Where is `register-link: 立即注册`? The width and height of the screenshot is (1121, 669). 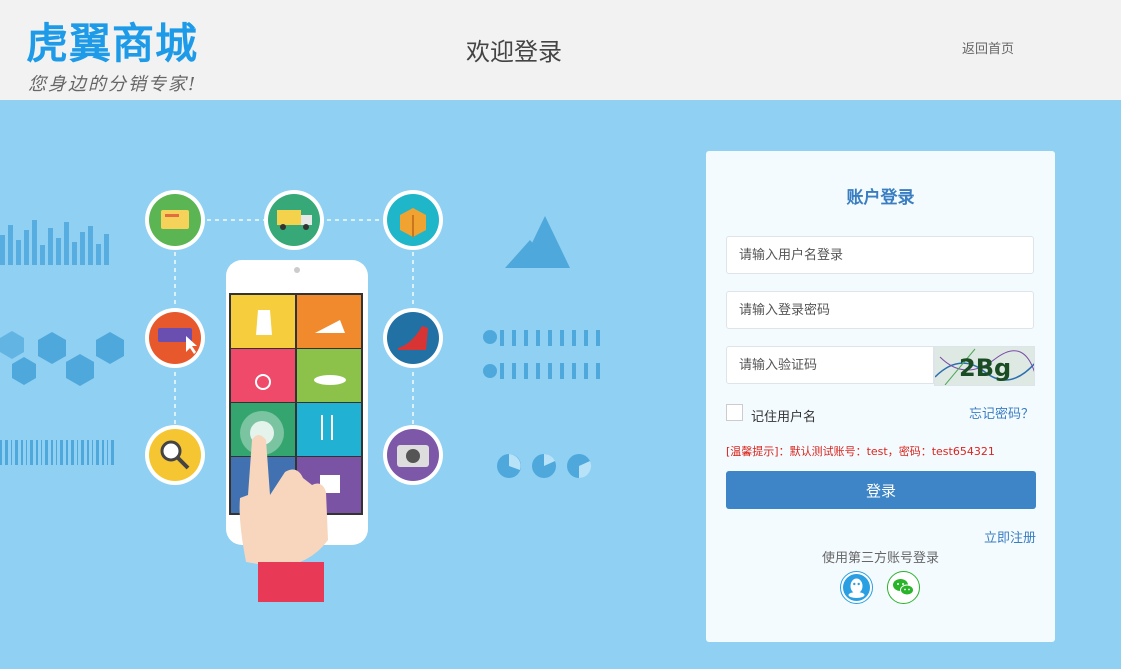 register-link: 立即注册 is located at coordinates (1010, 536).